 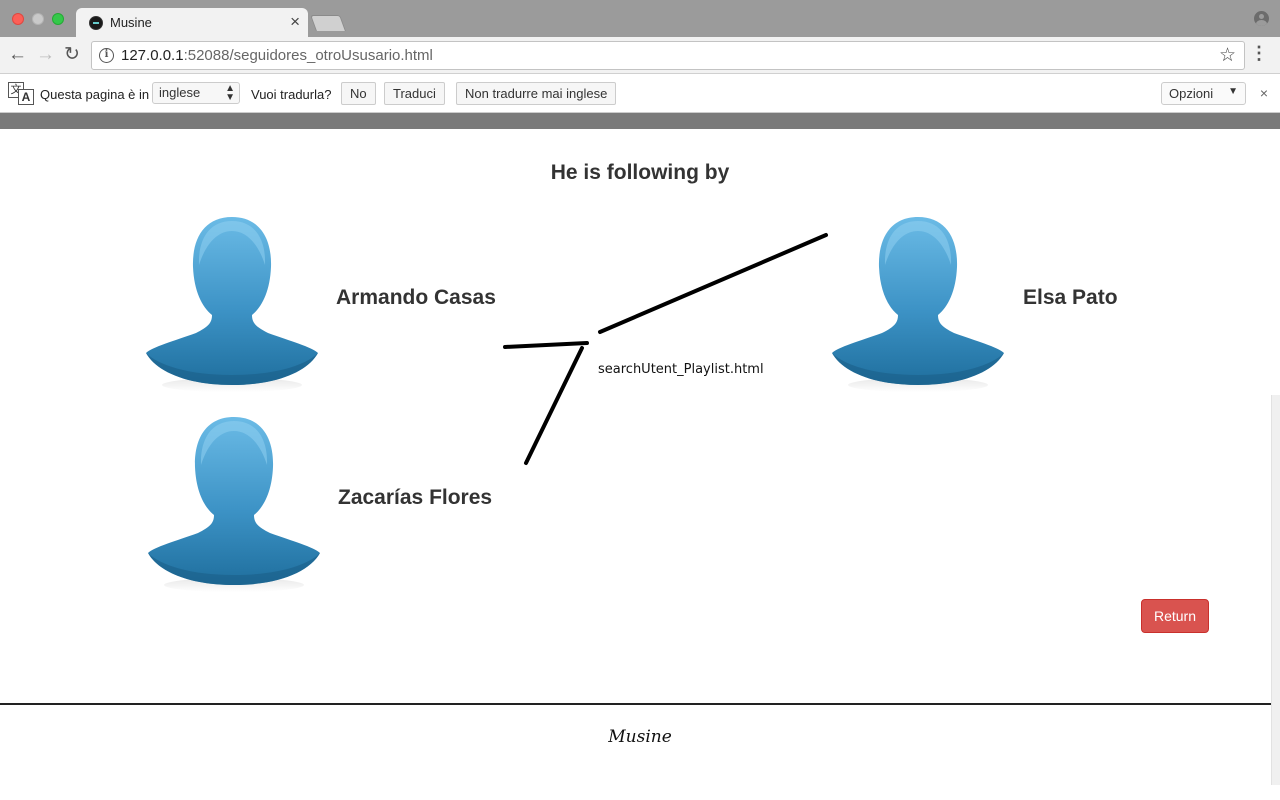 What do you see at coordinates (95, 94) in the screenshot?
I see `translate-prefix-label: Questa pagina è in` at bounding box center [95, 94].